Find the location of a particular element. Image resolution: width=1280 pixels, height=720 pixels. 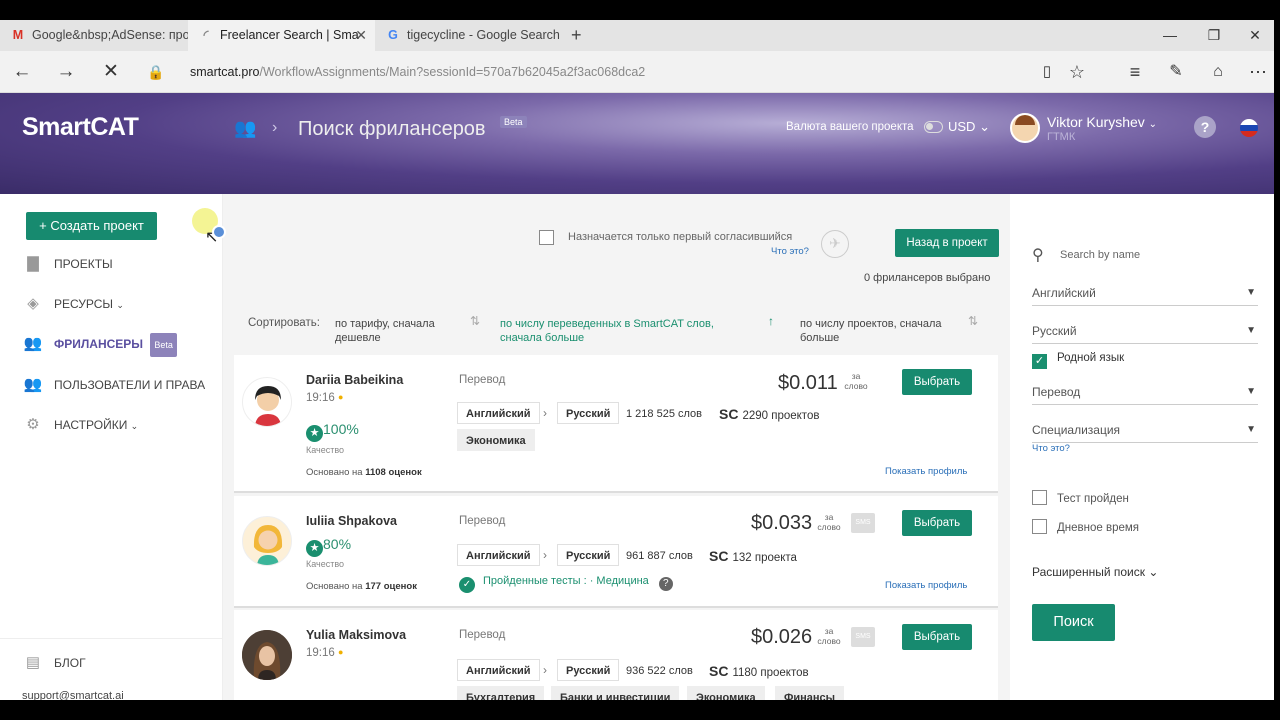

freelancer-name: Iuliia Shpakova is located at coordinates (351, 521).